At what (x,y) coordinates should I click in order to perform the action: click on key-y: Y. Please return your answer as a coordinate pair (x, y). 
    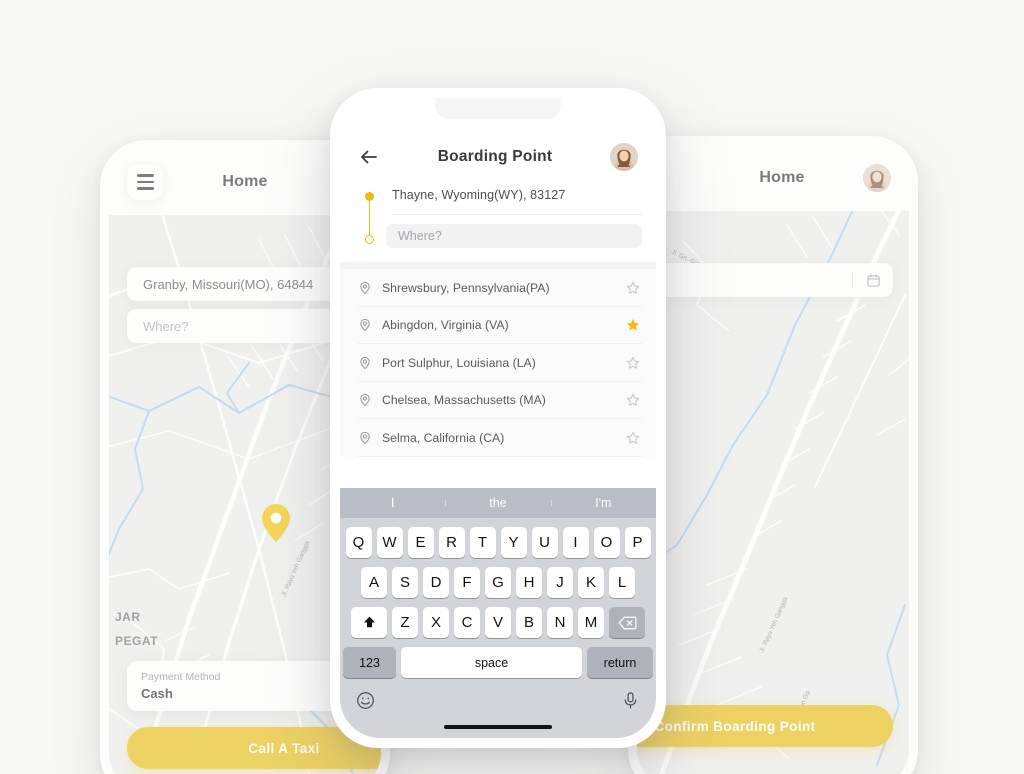
    Looking at the image, I should click on (513, 542).